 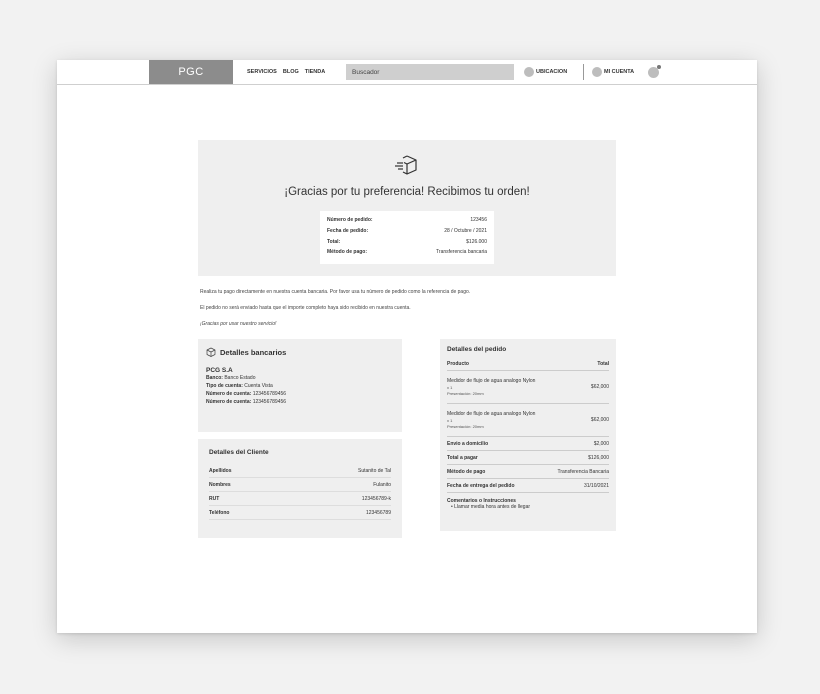 I want to click on summary-value: 28 / Octubre / 2021, so click(x=465, y=230).